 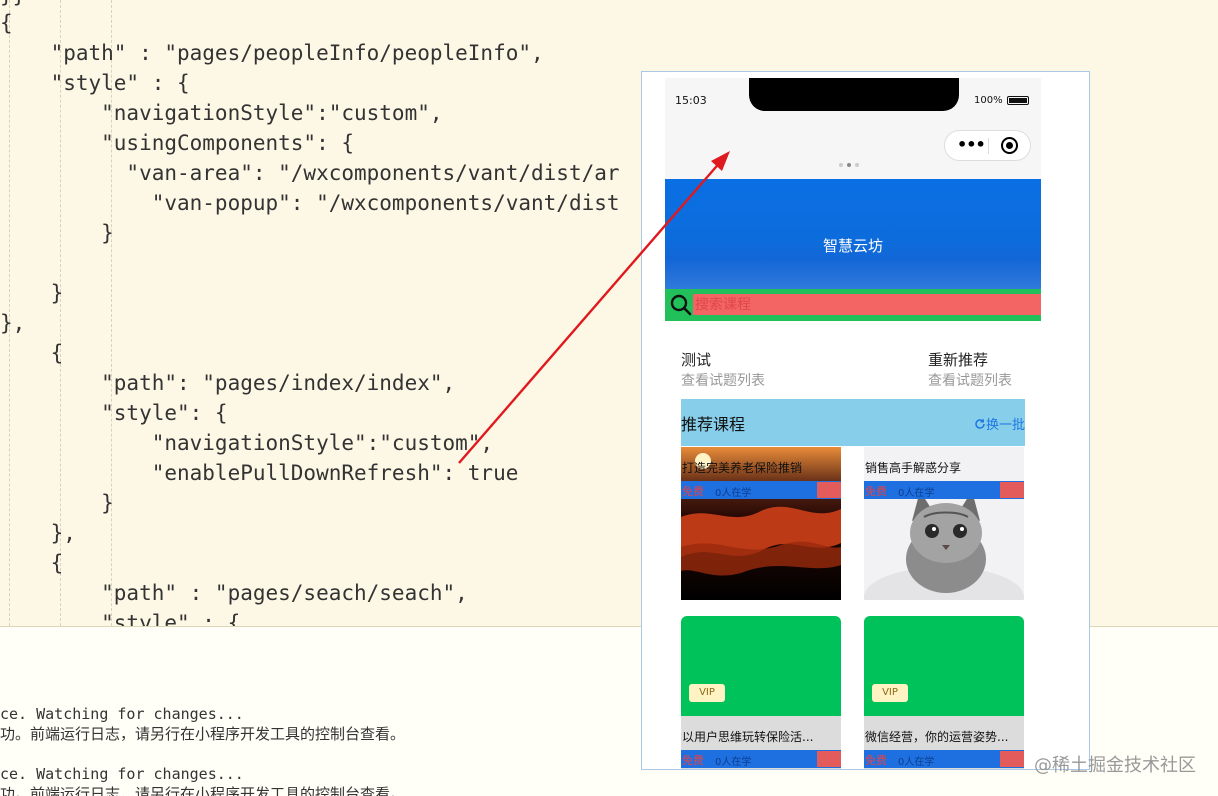 What do you see at coordinates (234, 593) in the screenshot?
I see `code-line: "path" : "pages/seach/seach",` at bounding box center [234, 593].